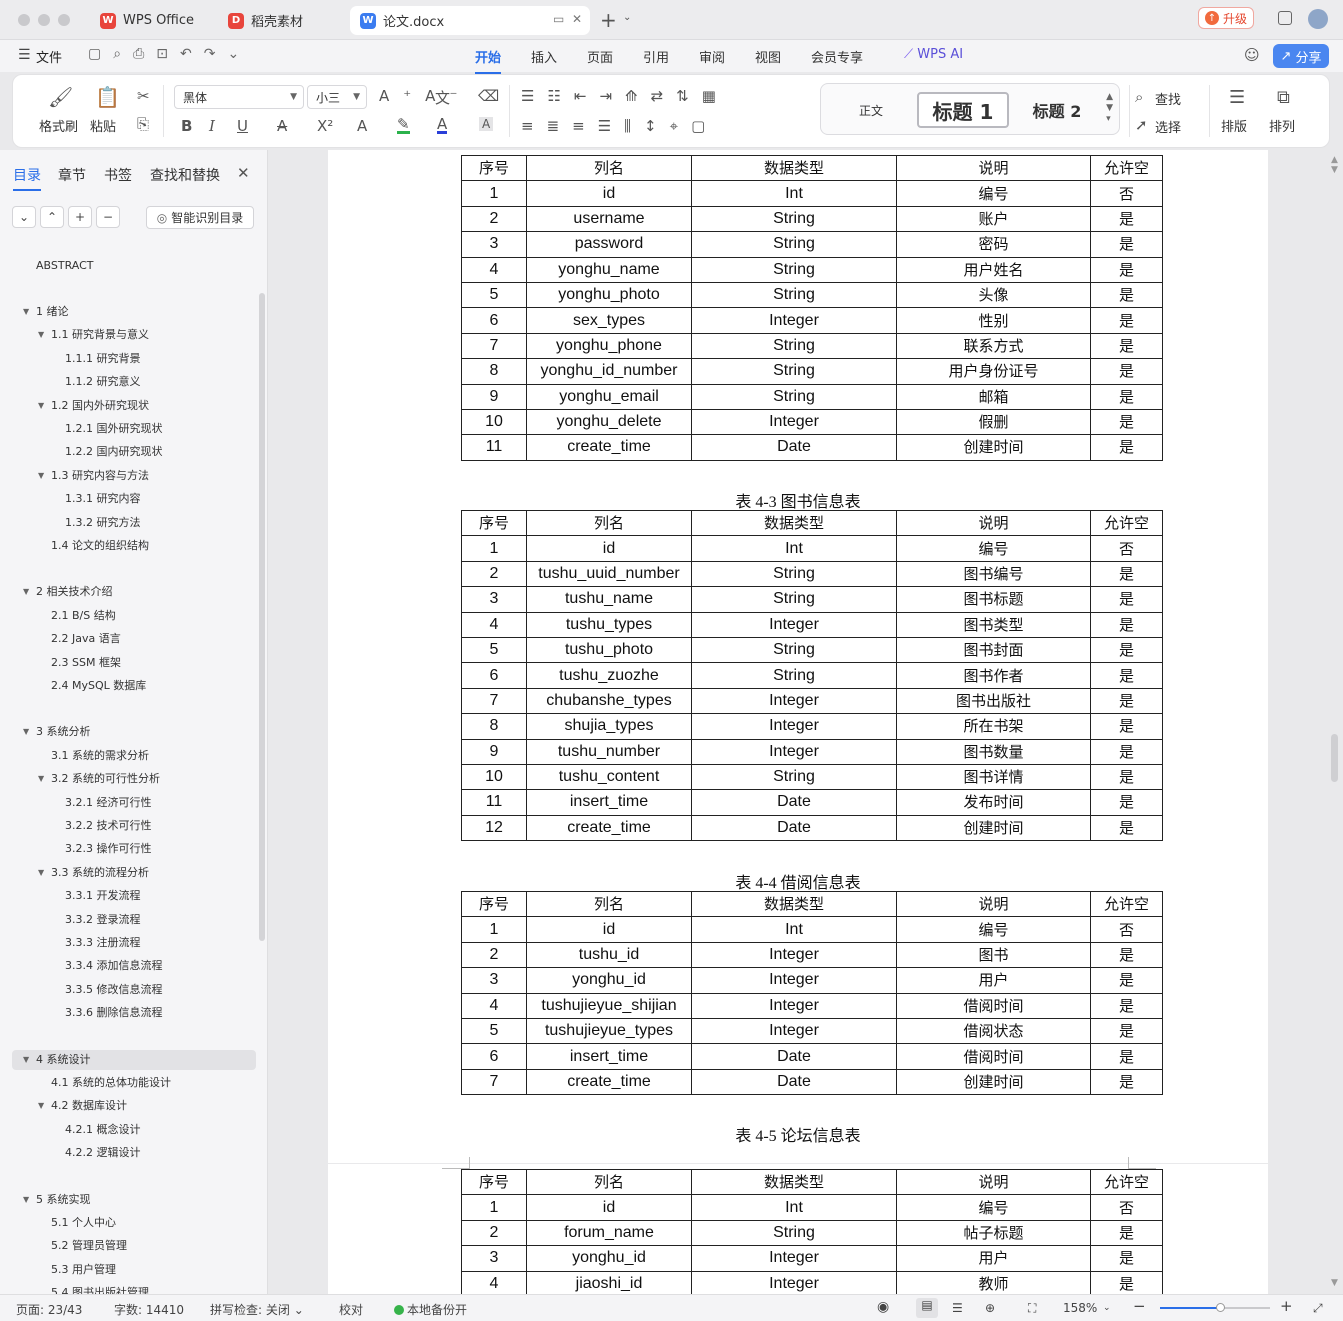  I want to click on upgrade-button: ↑ 升级, so click(1226, 18).